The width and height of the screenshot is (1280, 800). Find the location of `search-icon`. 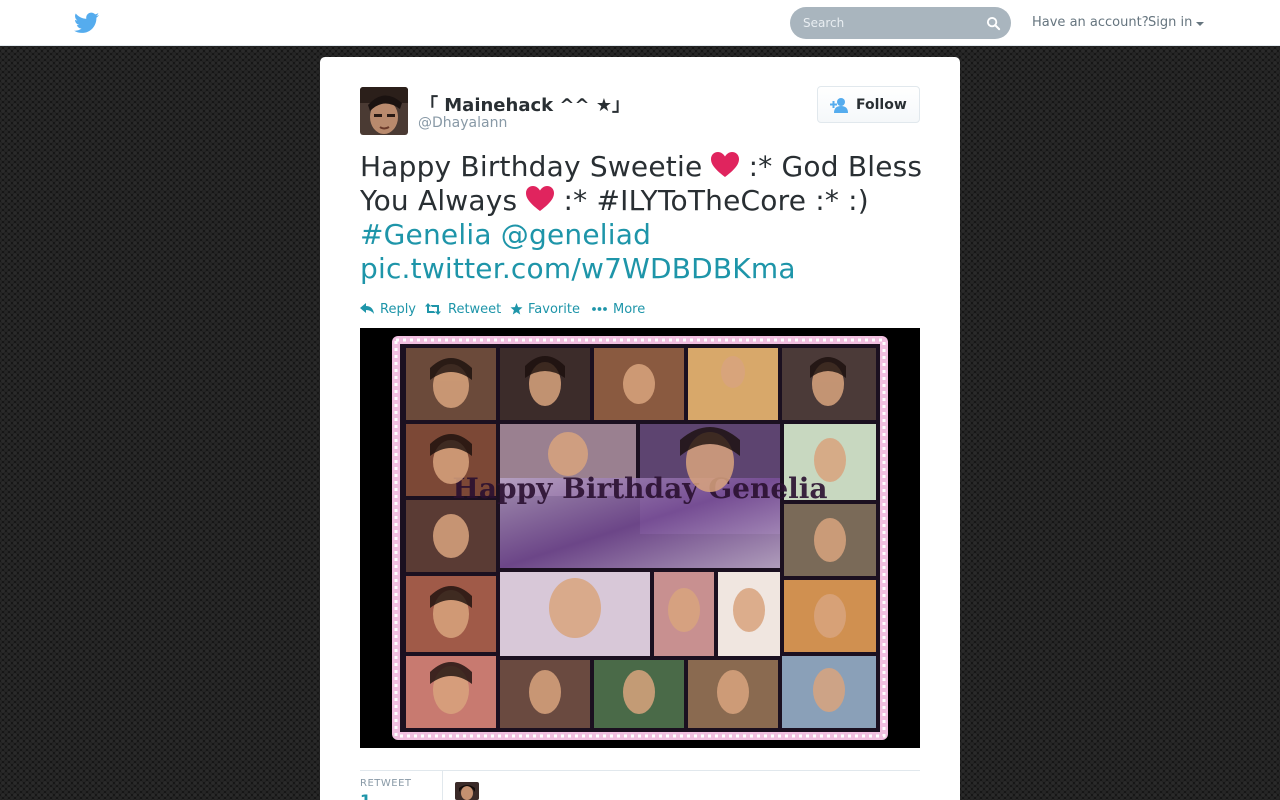

search-icon is located at coordinates (993, 23).